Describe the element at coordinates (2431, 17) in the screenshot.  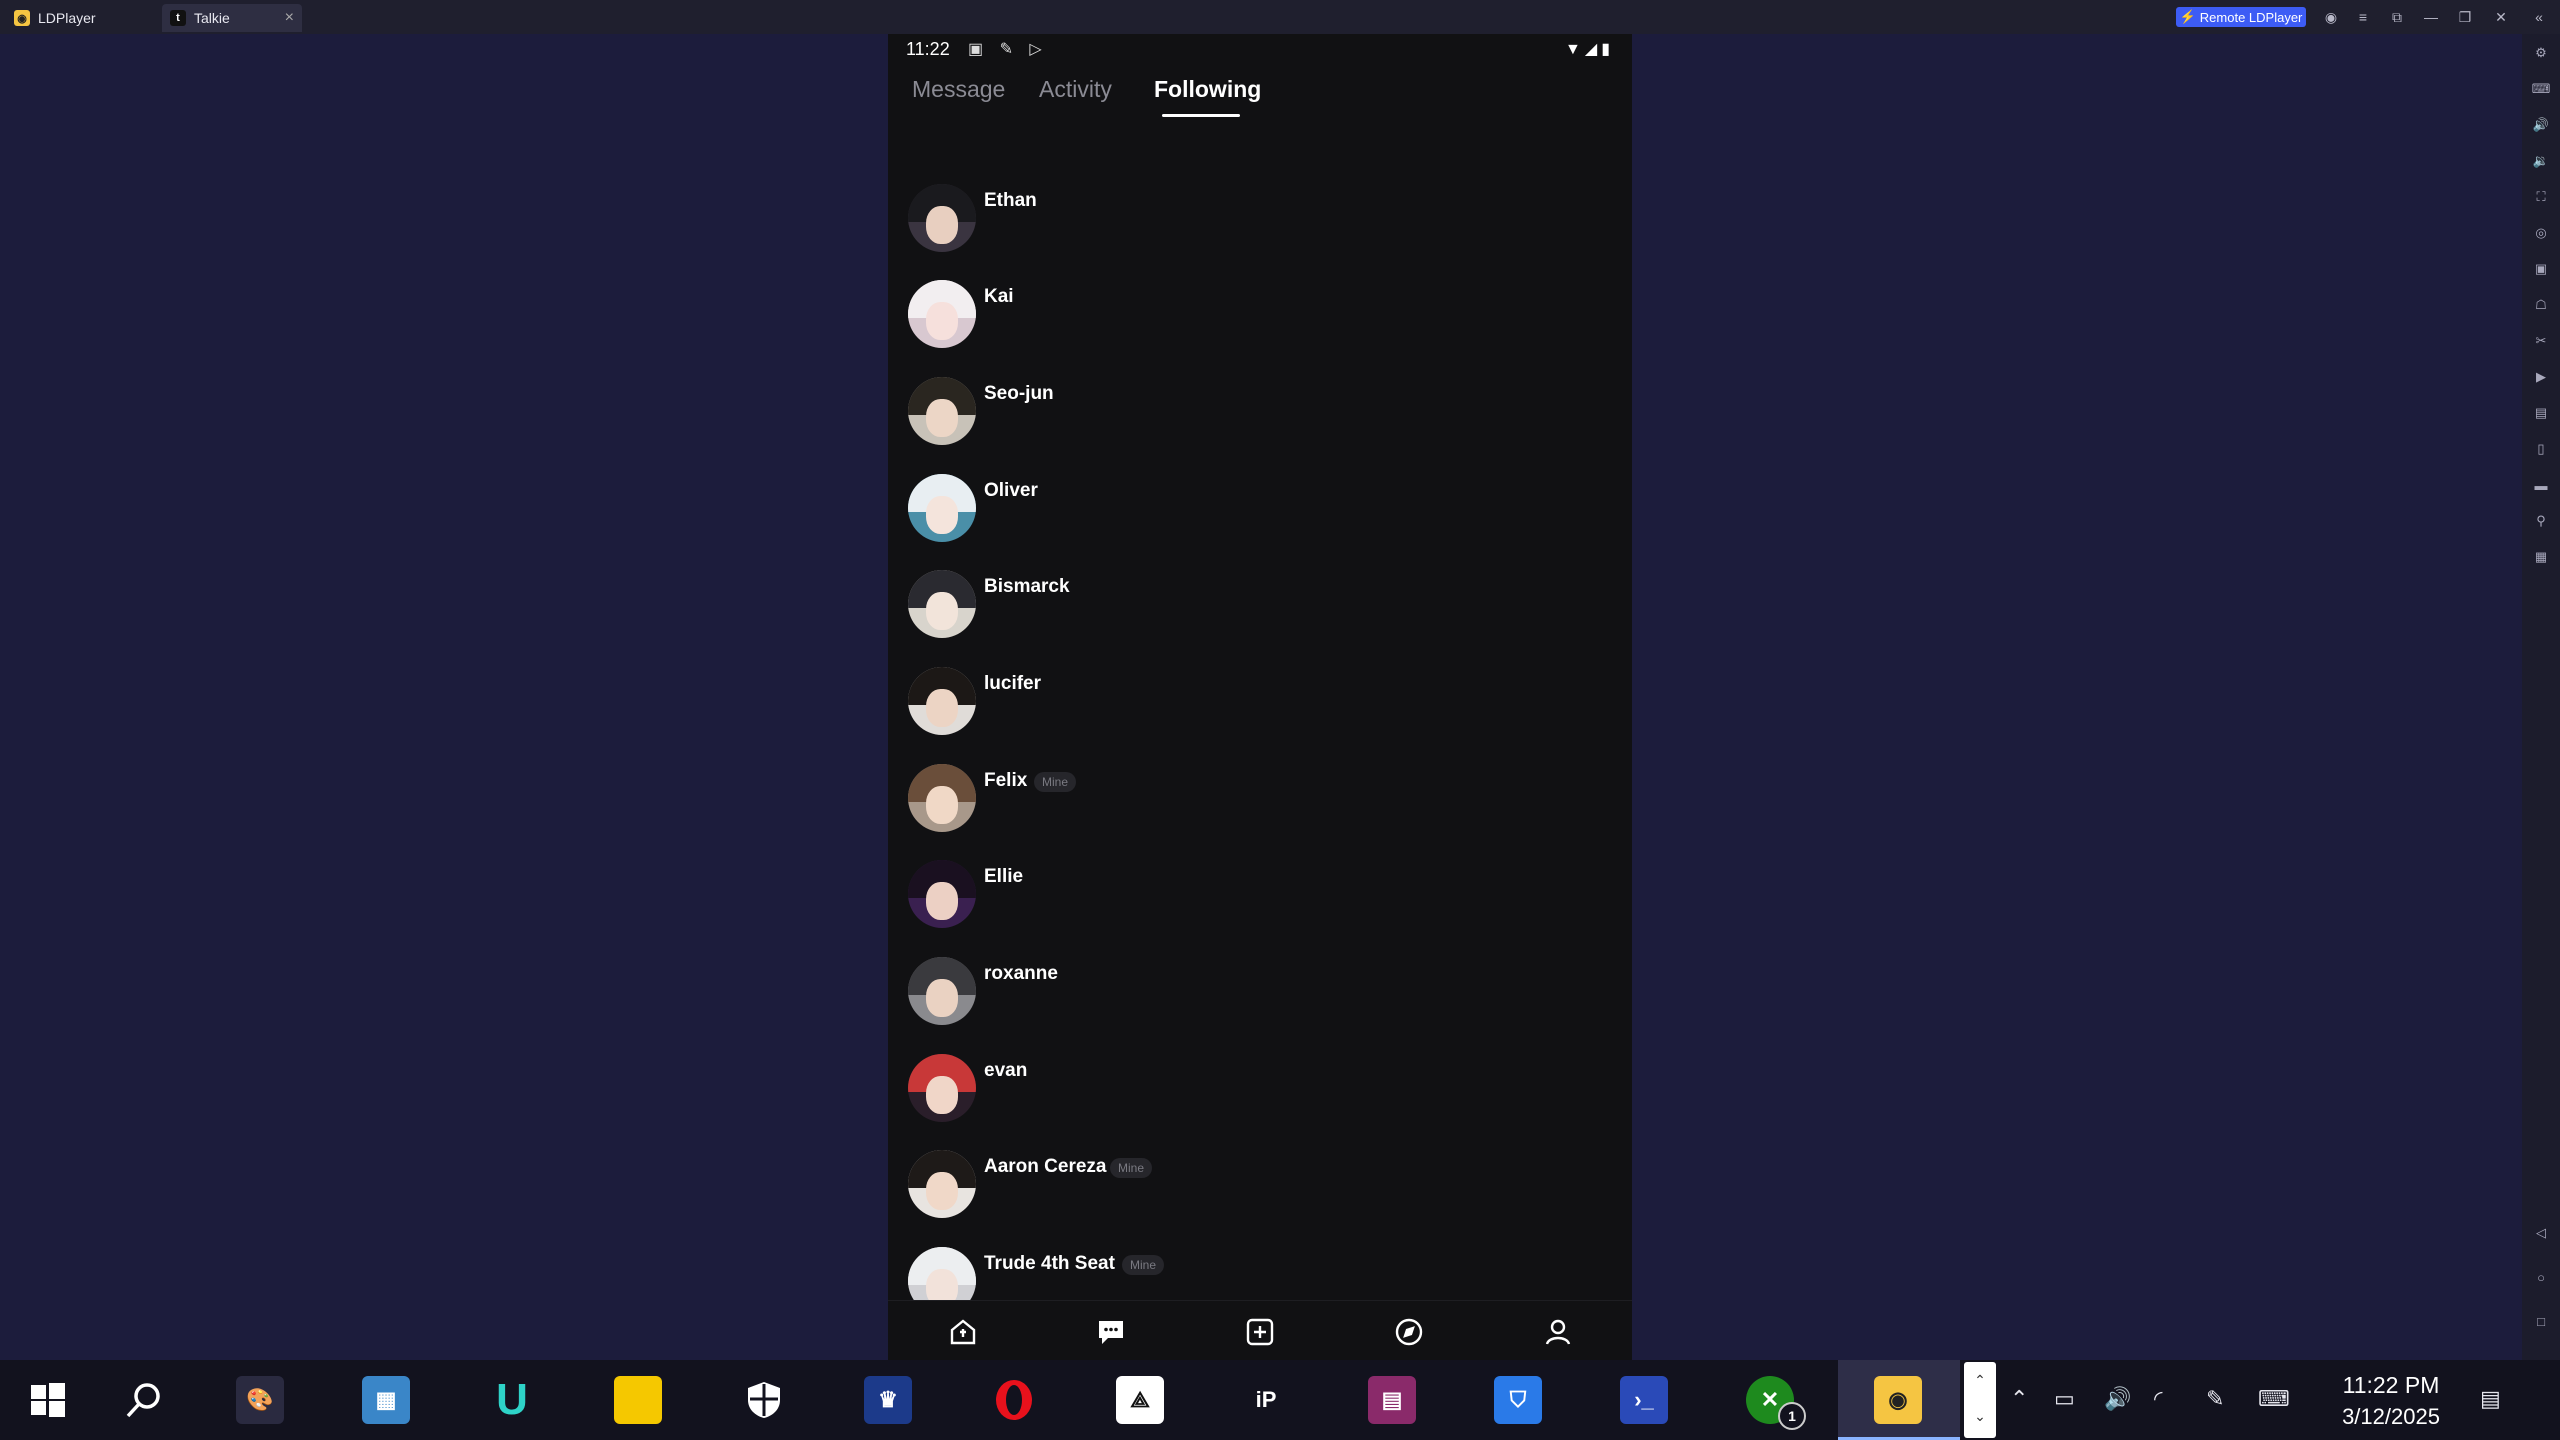
I see `minimize-icon: —` at that location.